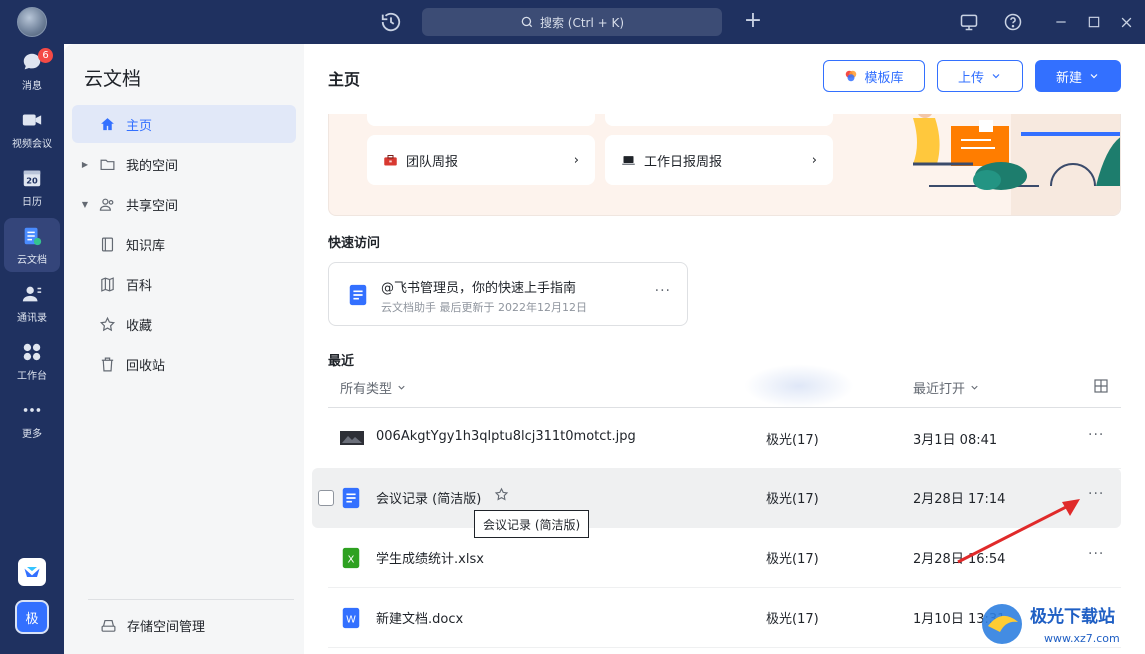 This screenshot has width=1145, height=654. I want to click on file-name: 学生成绩统计.xlsx, so click(430, 557).